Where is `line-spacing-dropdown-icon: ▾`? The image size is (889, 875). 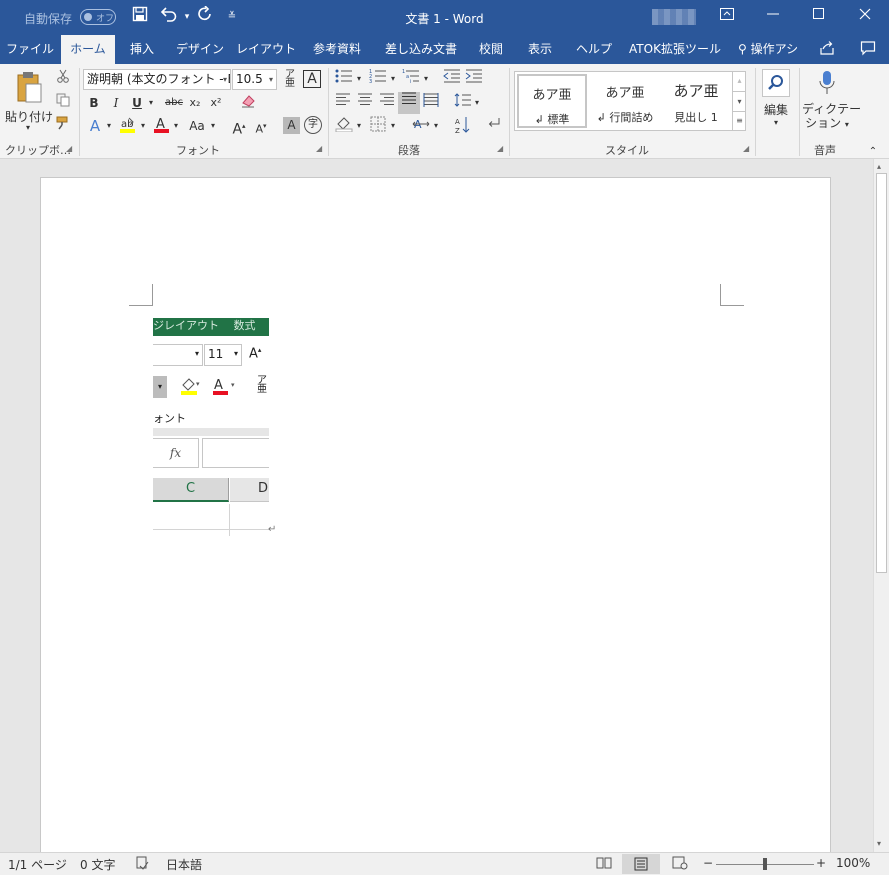 line-spacing-dropdown-icon: ▾ is located at coordinates (477, 103).